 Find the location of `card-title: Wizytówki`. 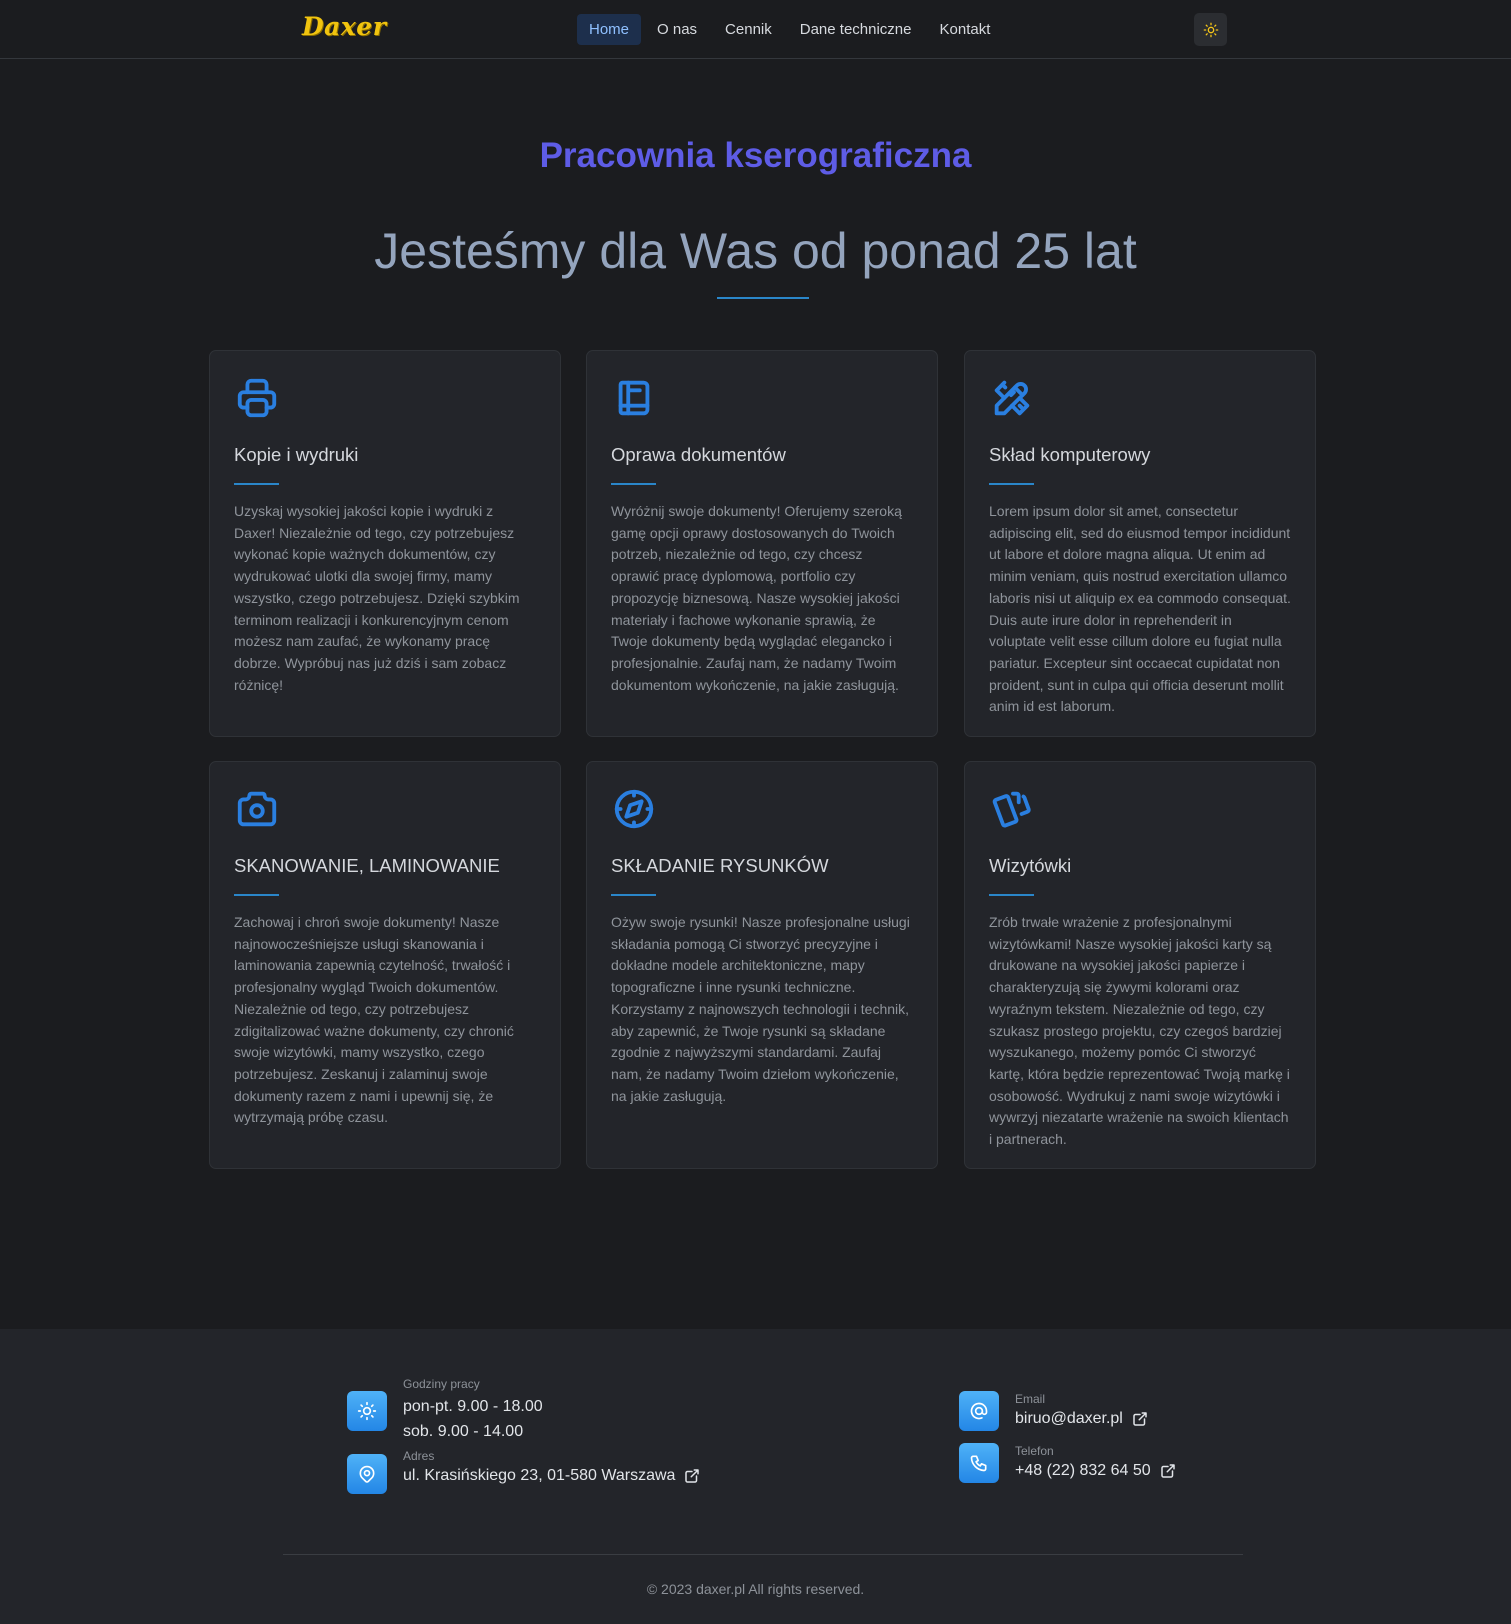

card-title: Wizytówki is located at coordinates (1030, 865).